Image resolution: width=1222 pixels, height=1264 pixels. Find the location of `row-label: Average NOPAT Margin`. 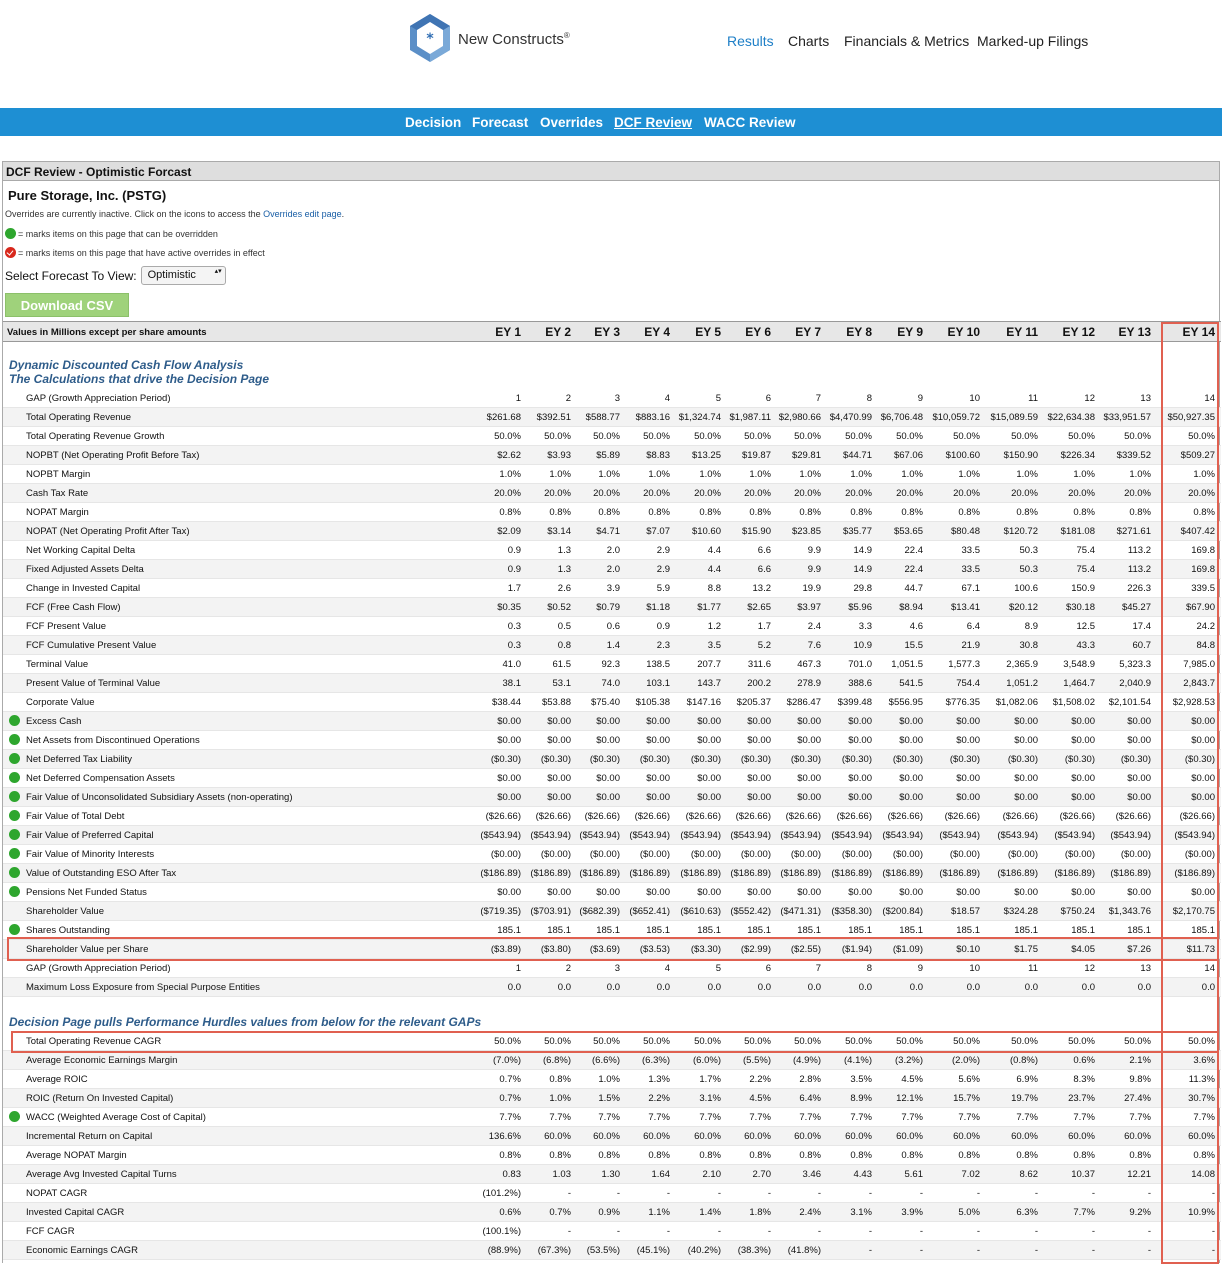

row-label: Average NOPAT Margin is located at coordinates (76, 1155).